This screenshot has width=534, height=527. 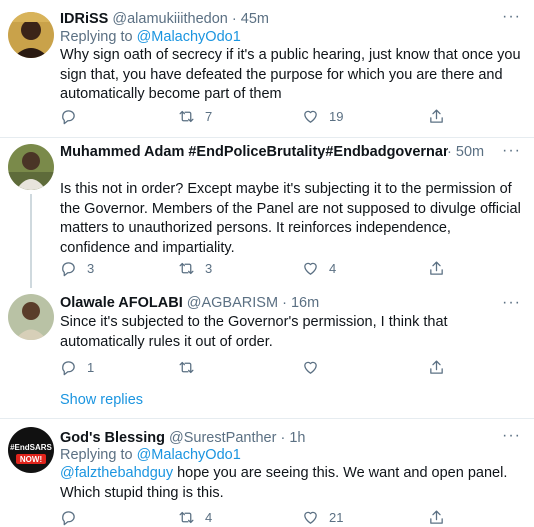 What do you see at coordinates (260, 268) in the screenshot?
I see `tweet-actions: 3 3 4` at bounding box center [260, 268].